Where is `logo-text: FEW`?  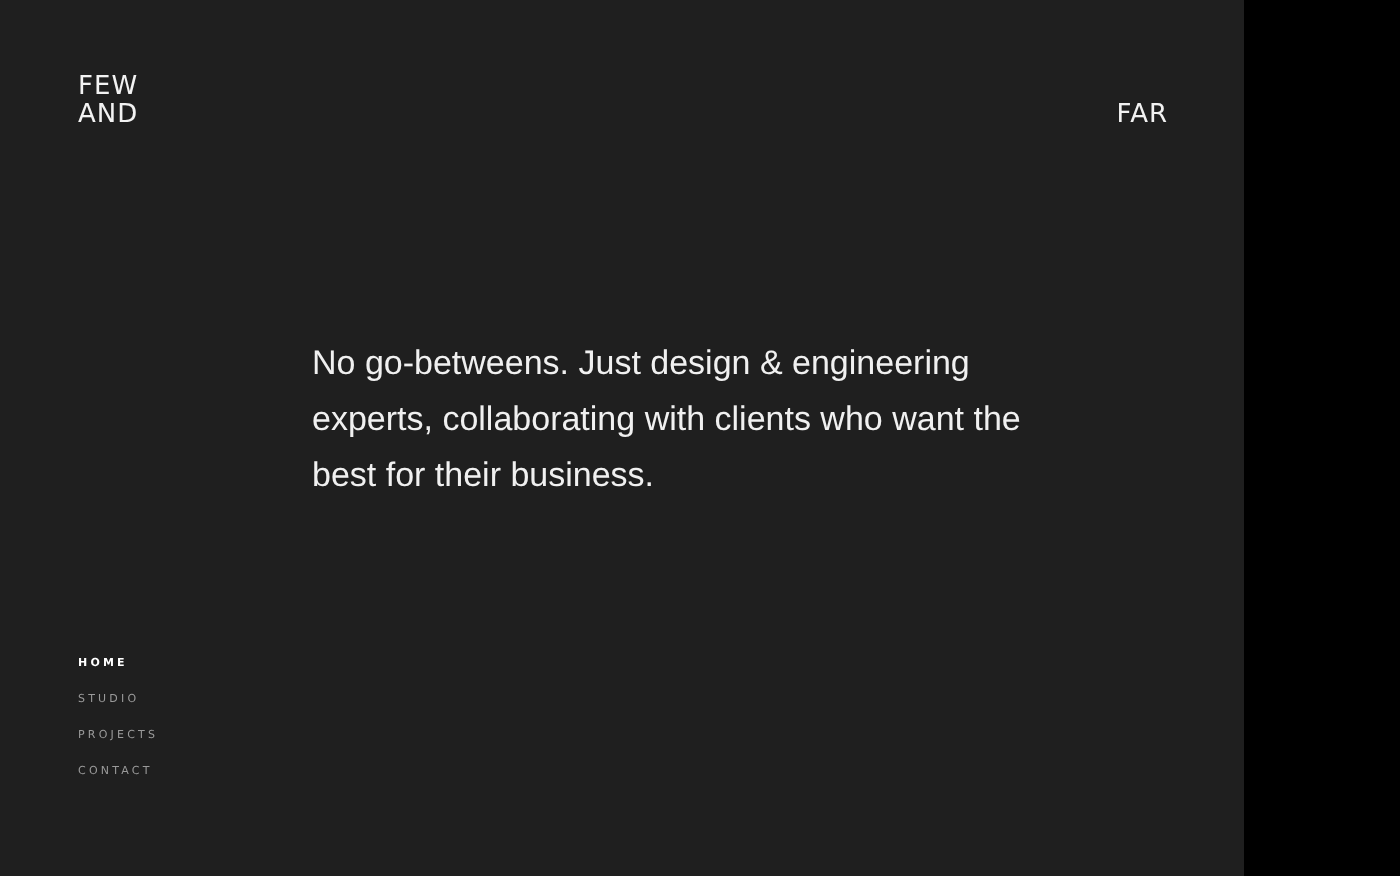 logo-text: FEW is located at coordinates (108, 88).